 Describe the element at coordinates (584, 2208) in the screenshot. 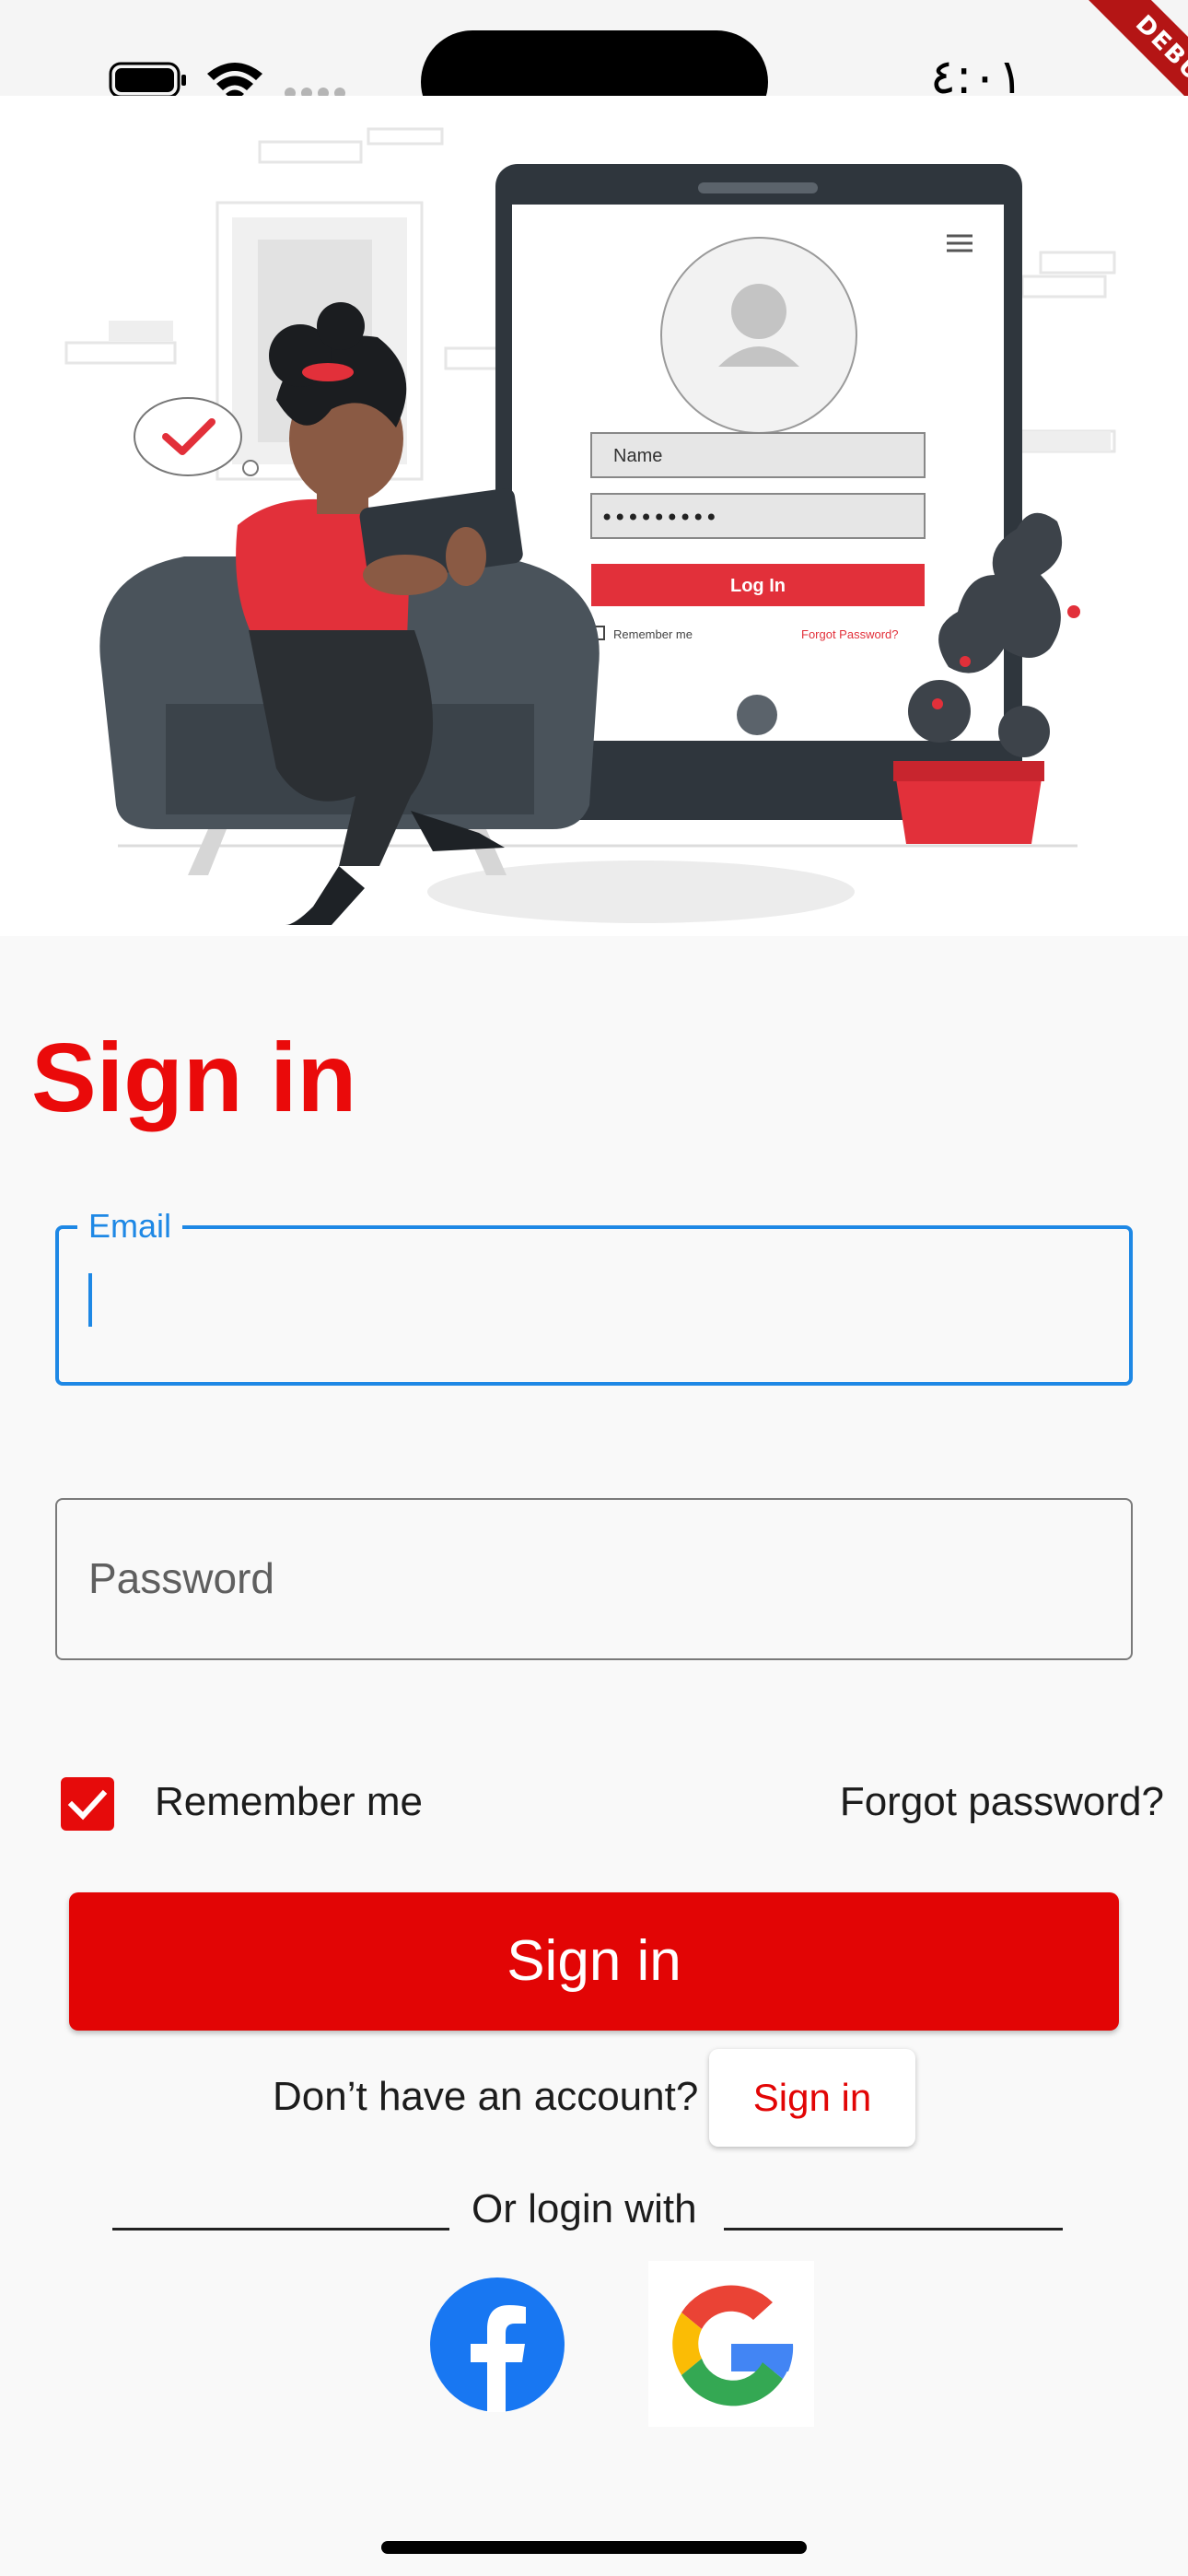

I see `or-login-with-label: Or login with` at that location.